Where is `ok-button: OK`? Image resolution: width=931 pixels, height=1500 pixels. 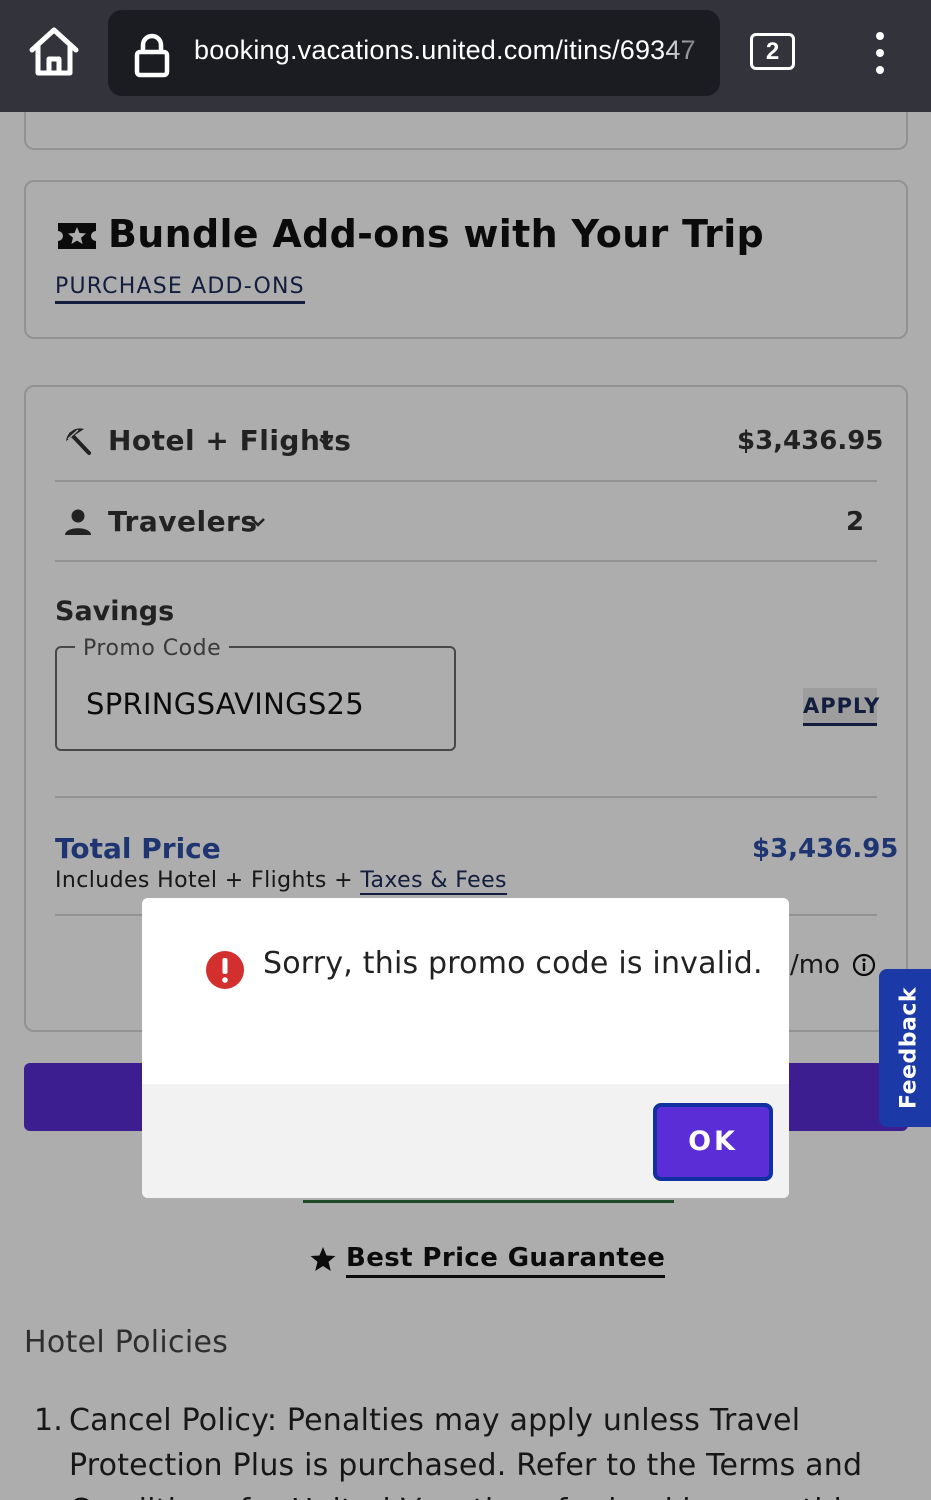 ok-button: OK is located at coordinates (713, 1142).